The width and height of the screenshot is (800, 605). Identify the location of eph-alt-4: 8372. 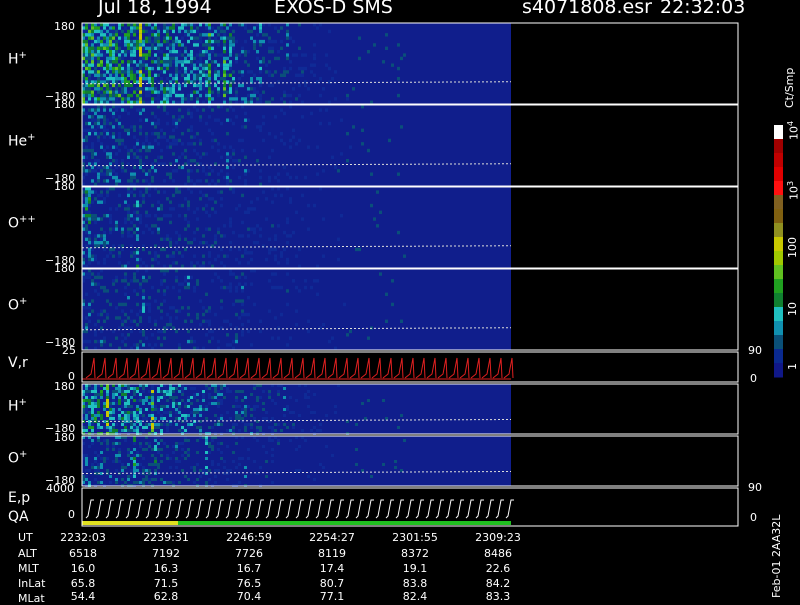
(415, 553).